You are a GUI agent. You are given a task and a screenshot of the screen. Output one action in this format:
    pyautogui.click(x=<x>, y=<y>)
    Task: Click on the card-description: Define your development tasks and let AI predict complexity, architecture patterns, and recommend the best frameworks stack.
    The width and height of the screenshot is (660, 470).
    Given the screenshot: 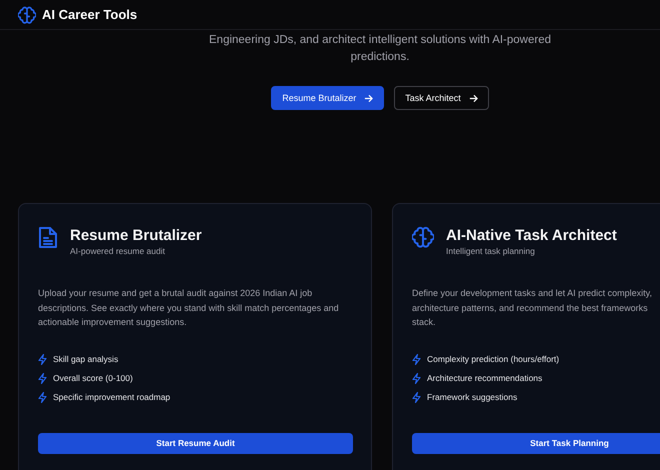 What is the action you would take?
    pyautogui.click(x=532, y=308)
    